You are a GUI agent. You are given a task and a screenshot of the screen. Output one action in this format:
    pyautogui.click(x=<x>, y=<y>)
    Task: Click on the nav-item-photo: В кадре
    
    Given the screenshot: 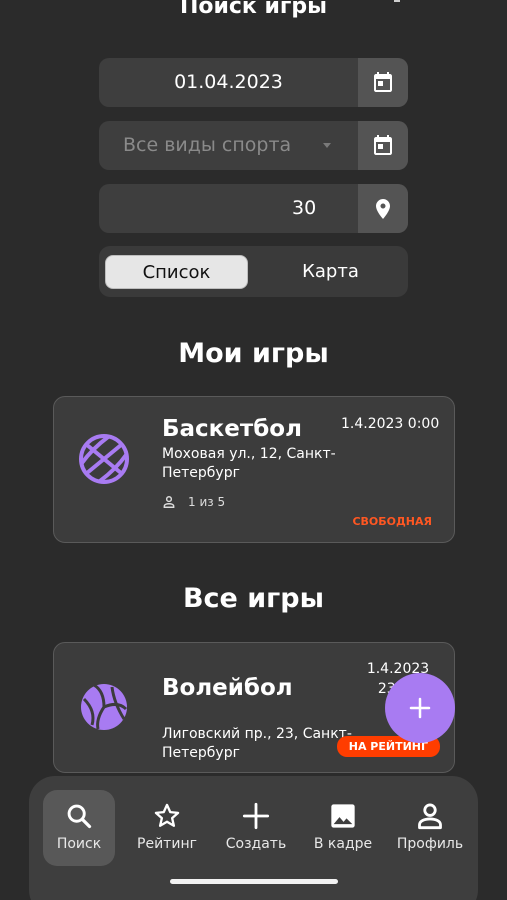 What is the action you would take?
    pyautogui.click(x=343, y=828)
    